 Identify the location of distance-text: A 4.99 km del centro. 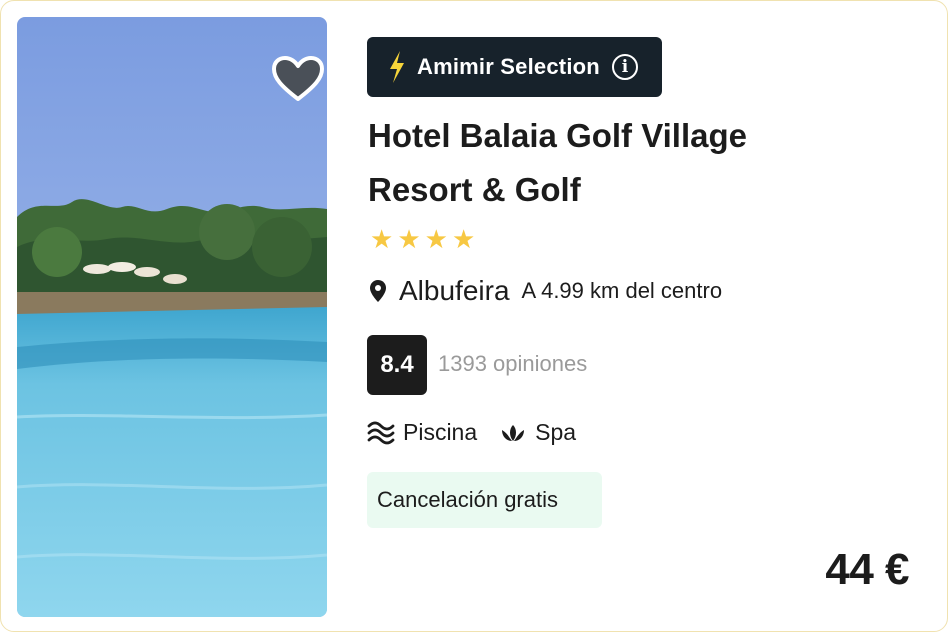
(622, 290).